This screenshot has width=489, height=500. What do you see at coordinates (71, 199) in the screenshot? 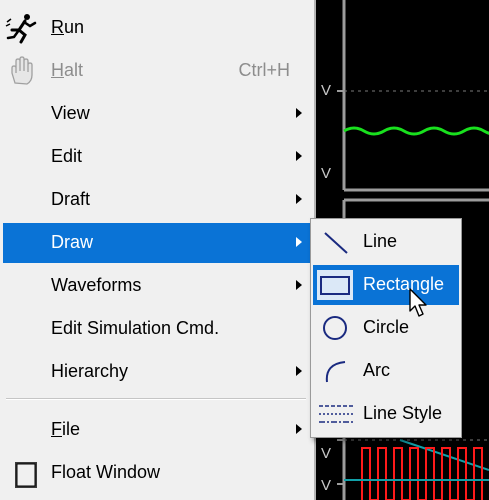
I see `menu-item-label: Draft` at bounding box center [71, 199].